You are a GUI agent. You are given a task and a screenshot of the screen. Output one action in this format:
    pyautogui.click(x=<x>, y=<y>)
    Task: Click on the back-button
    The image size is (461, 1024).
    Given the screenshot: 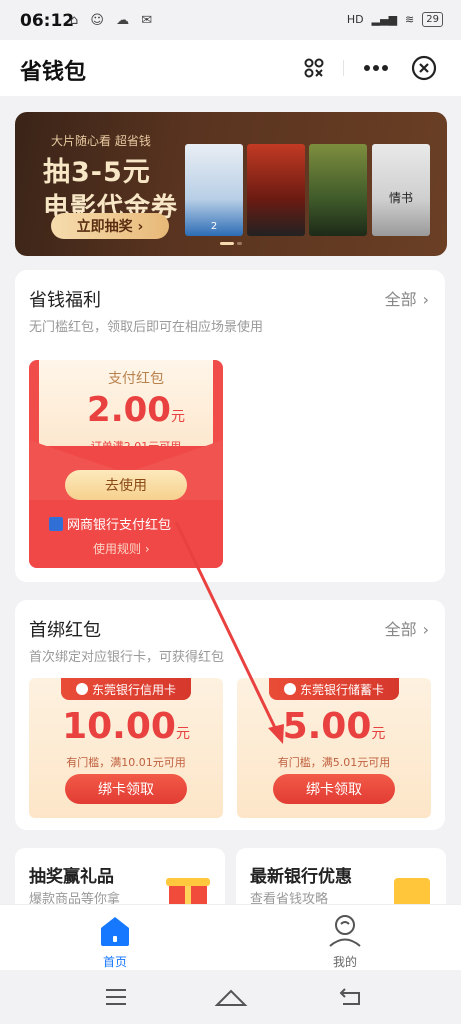 What is the action you would take?
    pyautogui.click(x=350, y=997)
    